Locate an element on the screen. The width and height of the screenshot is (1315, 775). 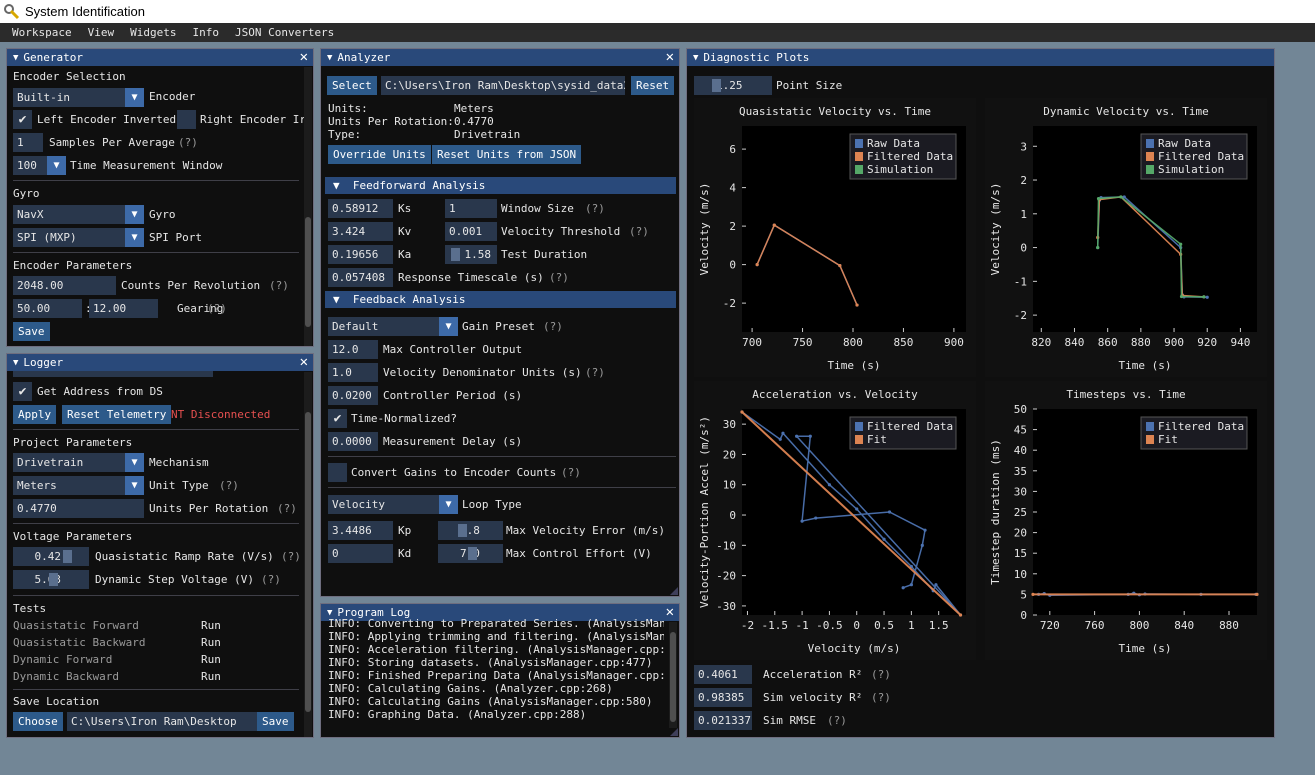
apply-button: Apply is located at coordinates (35, 414).